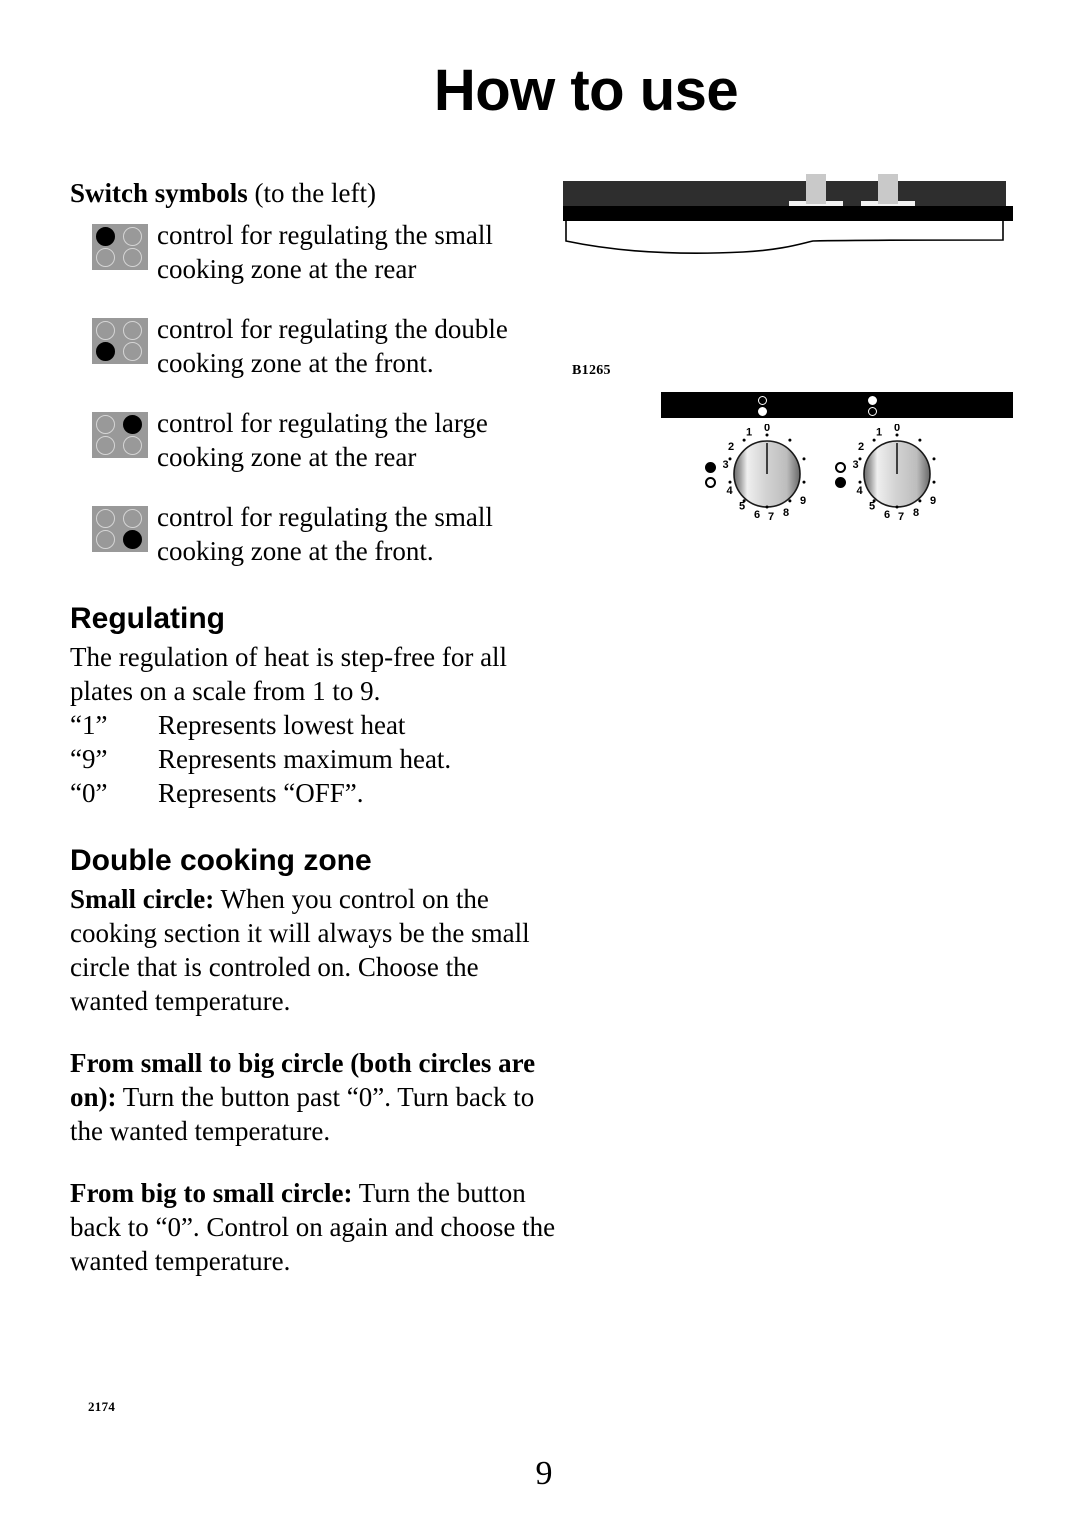 The image size is (1080, 1529). I want to click on figure-label-b1265: B1265, so click(591, 370).